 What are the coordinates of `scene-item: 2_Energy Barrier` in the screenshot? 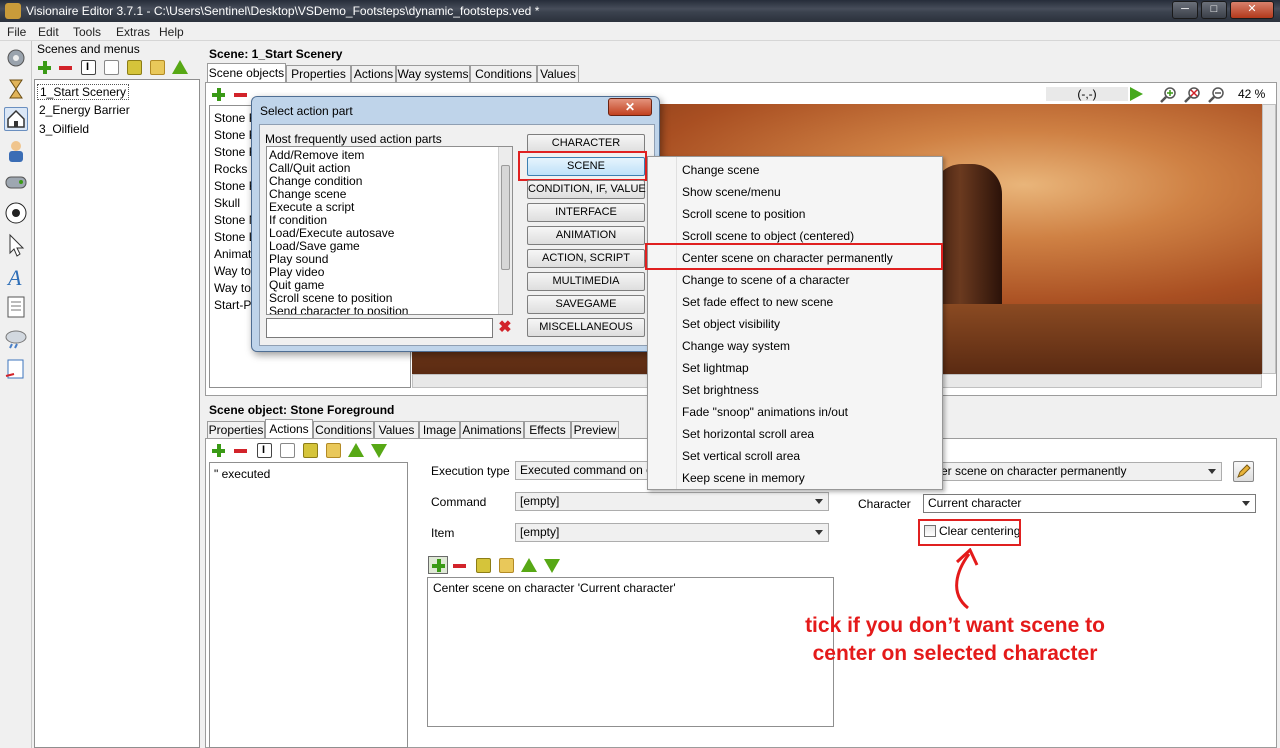 It's located at (84, 110).